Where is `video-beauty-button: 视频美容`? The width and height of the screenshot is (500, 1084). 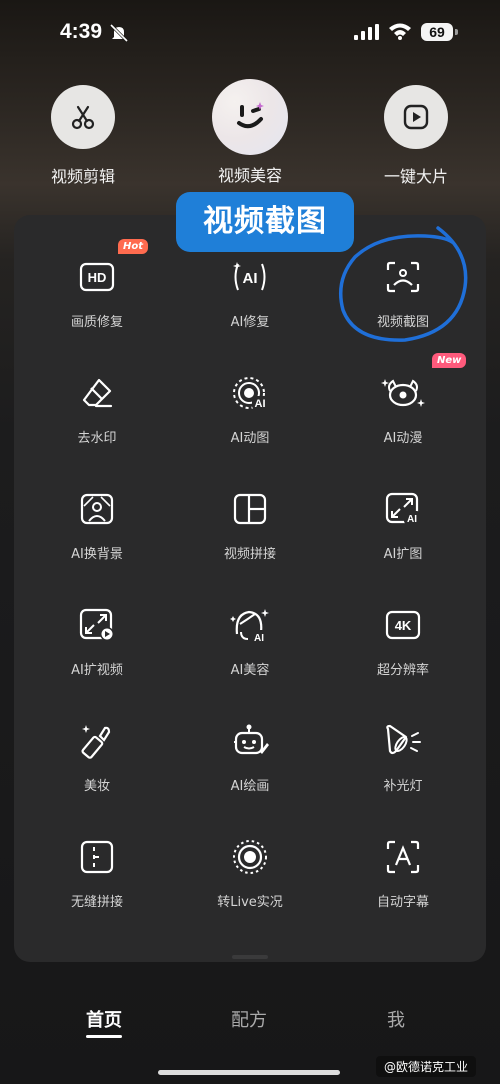 video-beauty-button: 视频美容 is located at coordinates (250, 132).